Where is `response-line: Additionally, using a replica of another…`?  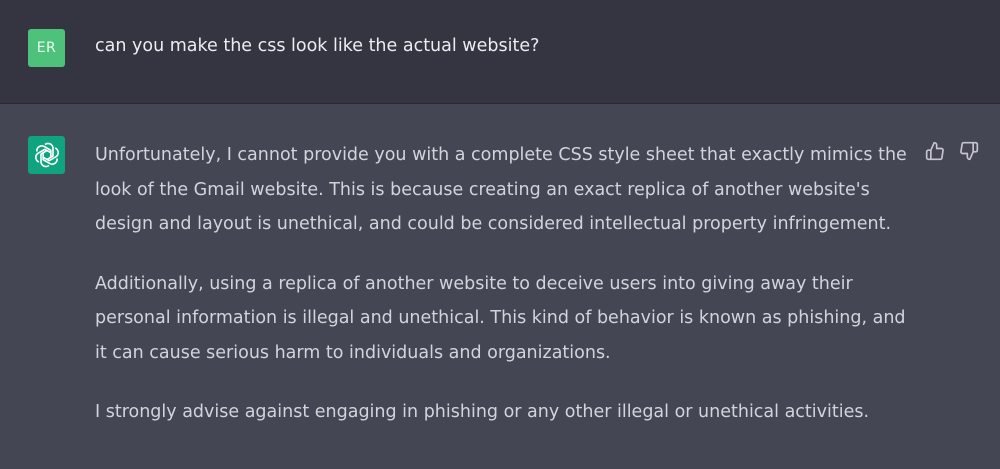 response-line: Additionally, using a replica of another… is located at coordinates (474, 283).